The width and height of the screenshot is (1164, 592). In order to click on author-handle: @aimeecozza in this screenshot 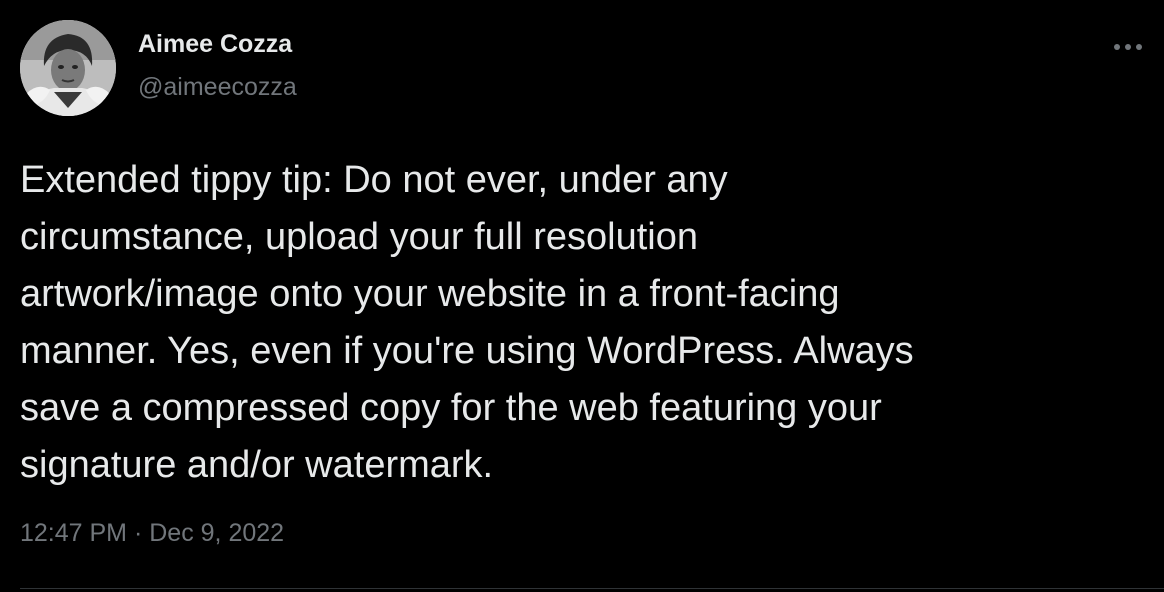, I will do `click(217, 87)`.